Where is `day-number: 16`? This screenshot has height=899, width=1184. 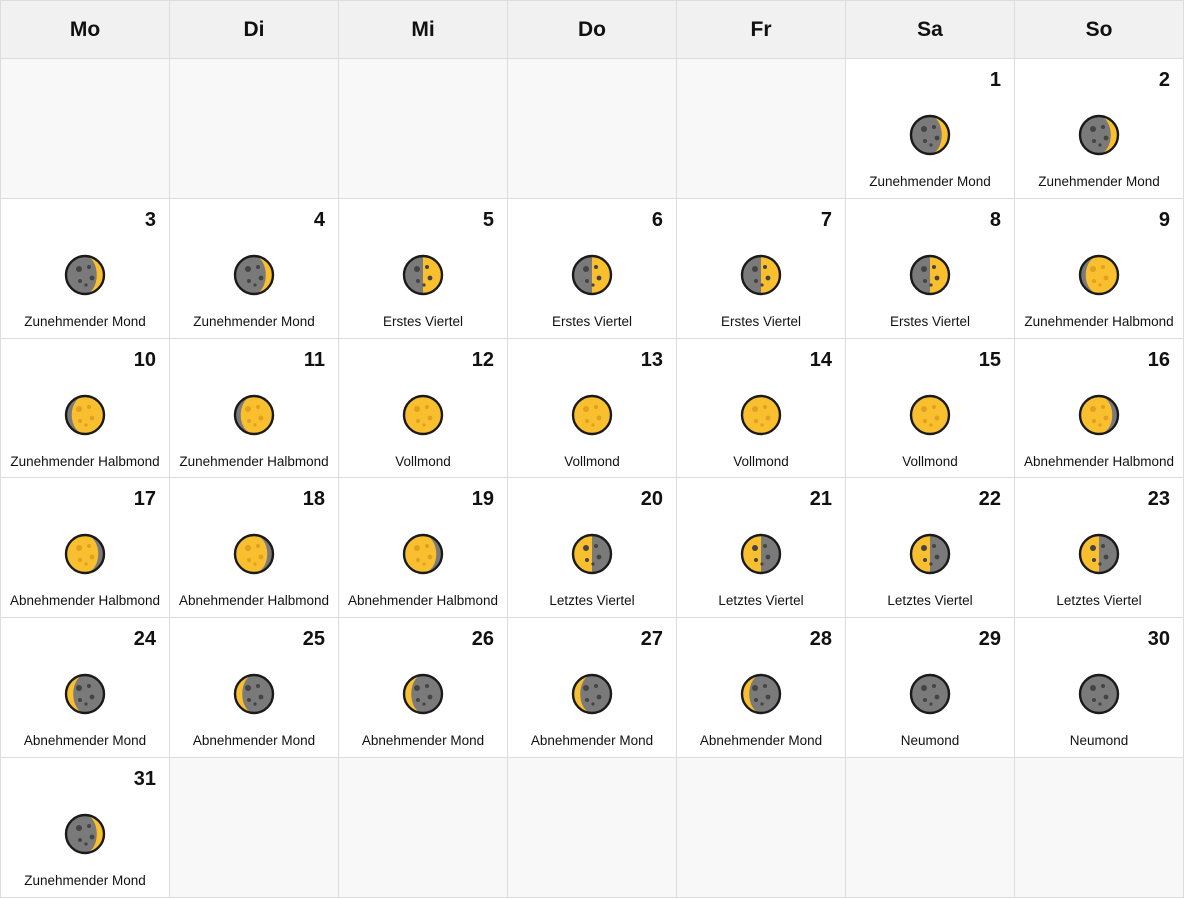
day-number: 16 is located at coordinates (1158, 359).